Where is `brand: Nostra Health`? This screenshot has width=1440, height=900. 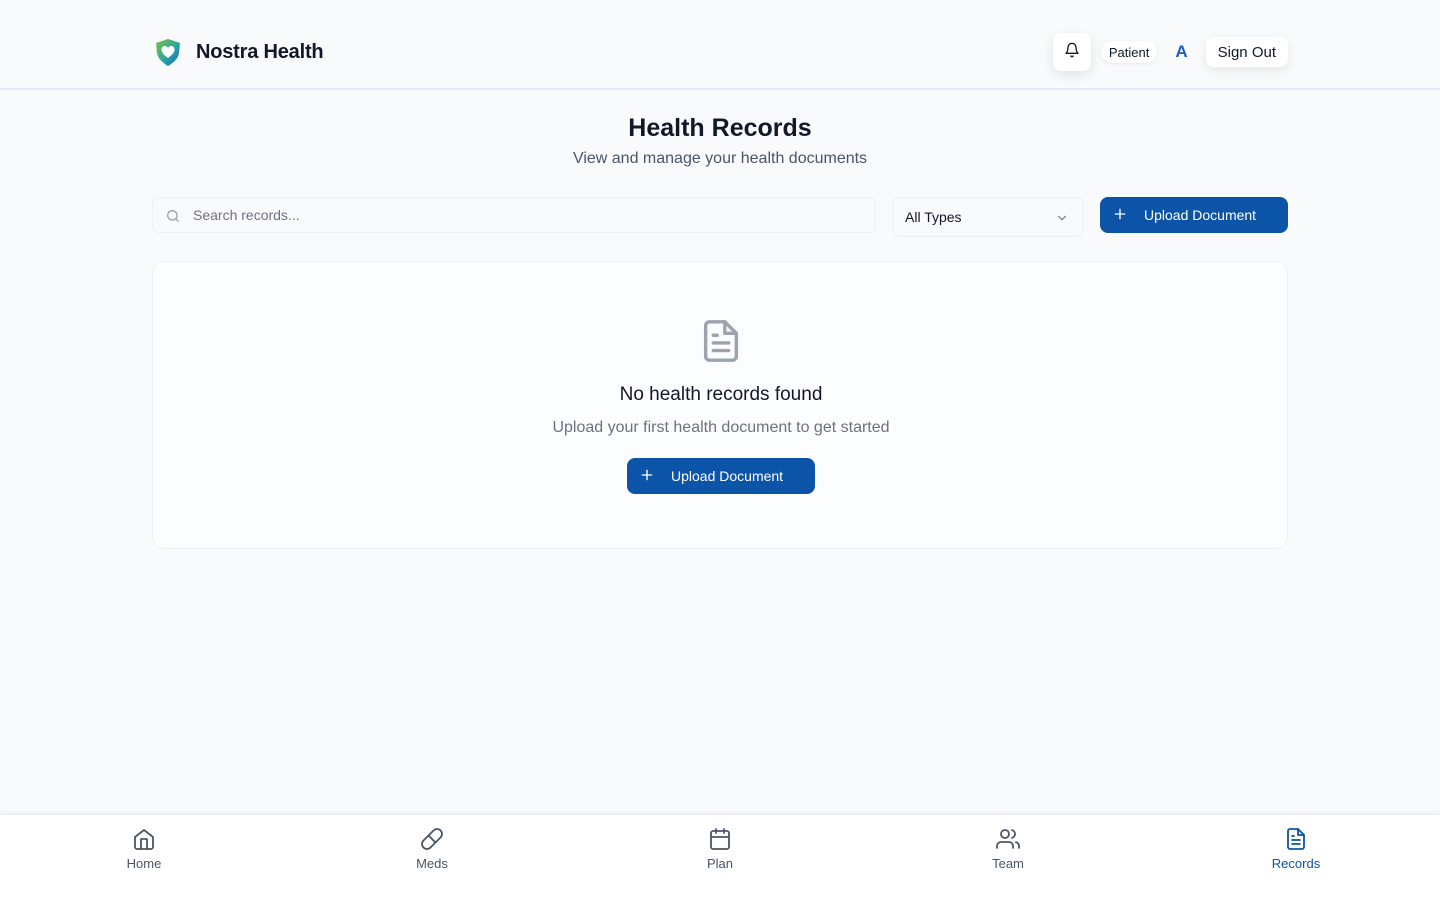 brand: Nostra Health is located at coordinates (238, 52).